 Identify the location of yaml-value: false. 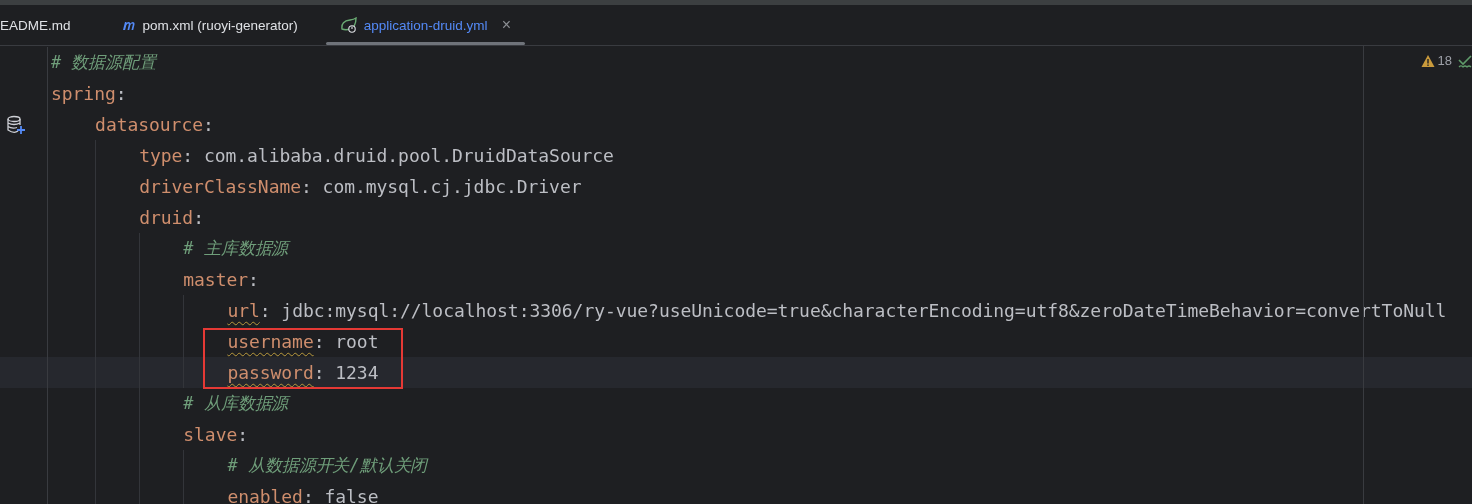
(351, 495).